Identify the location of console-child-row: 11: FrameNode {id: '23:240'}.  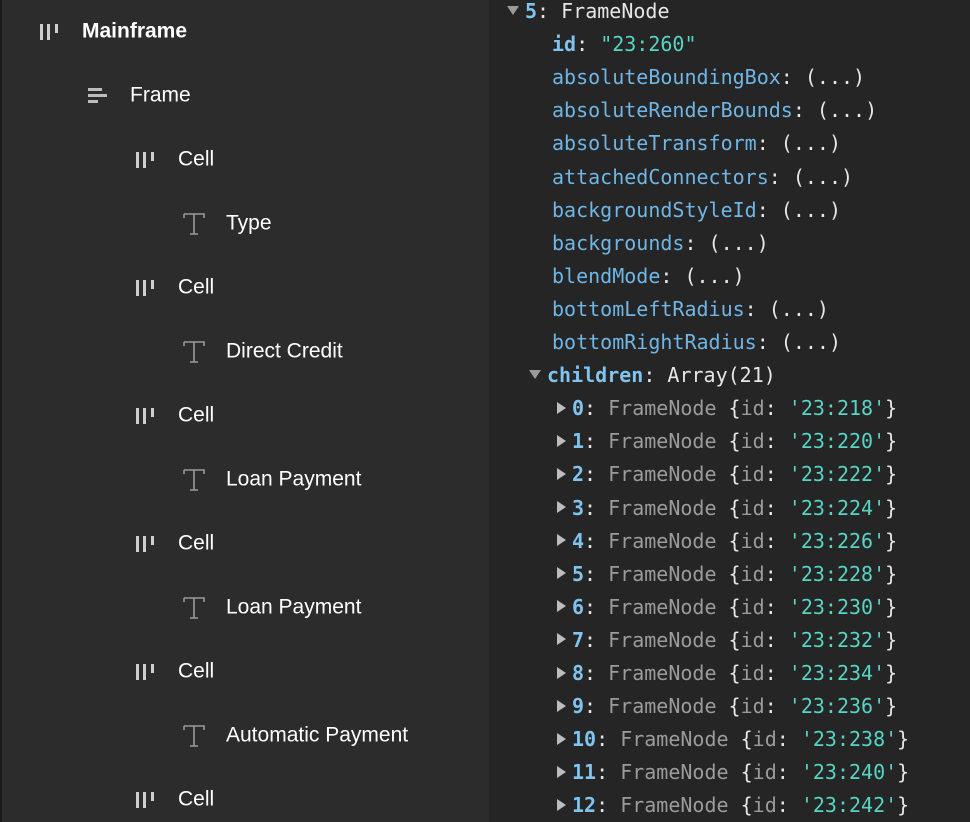
(733, 772).